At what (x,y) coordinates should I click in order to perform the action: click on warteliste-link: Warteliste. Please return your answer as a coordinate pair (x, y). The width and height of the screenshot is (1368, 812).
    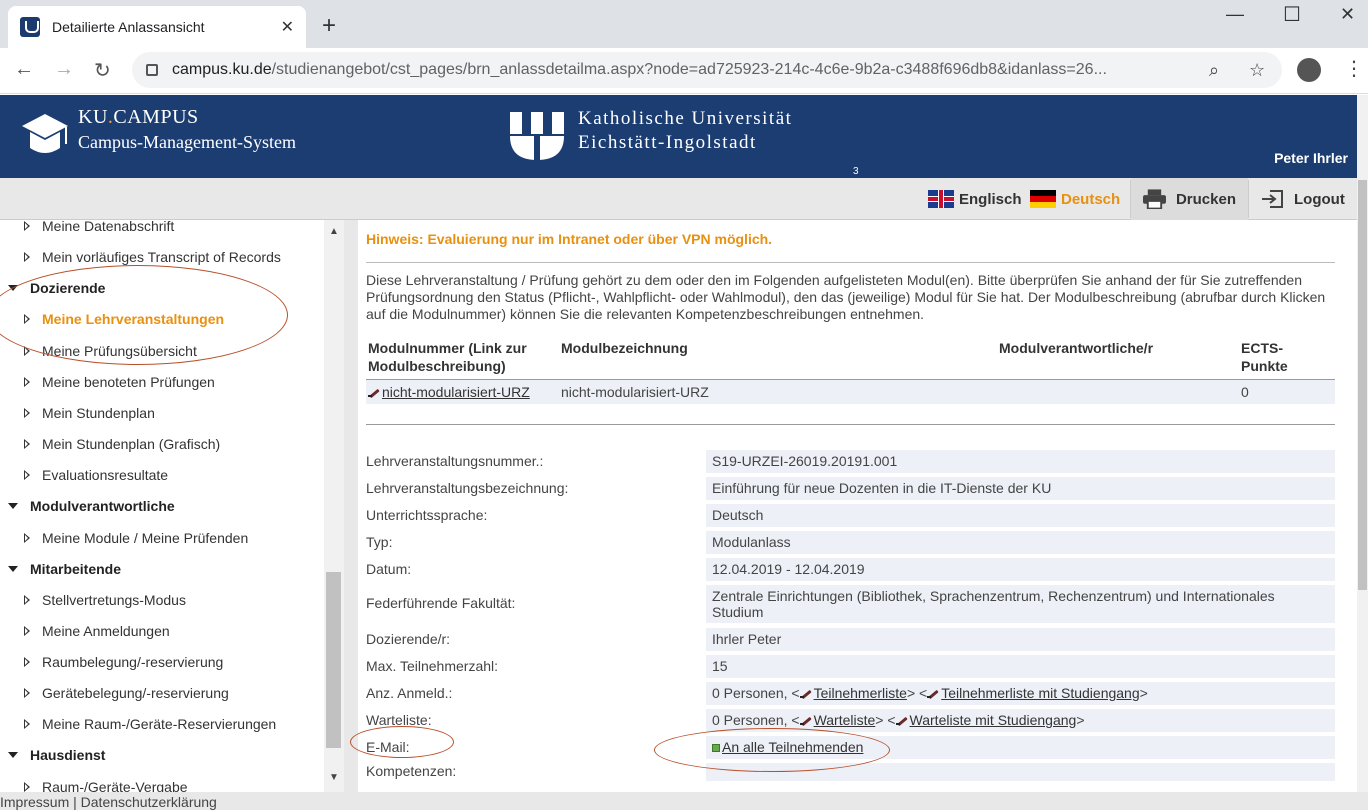
    Looking at the image, I should click on (845, 720).